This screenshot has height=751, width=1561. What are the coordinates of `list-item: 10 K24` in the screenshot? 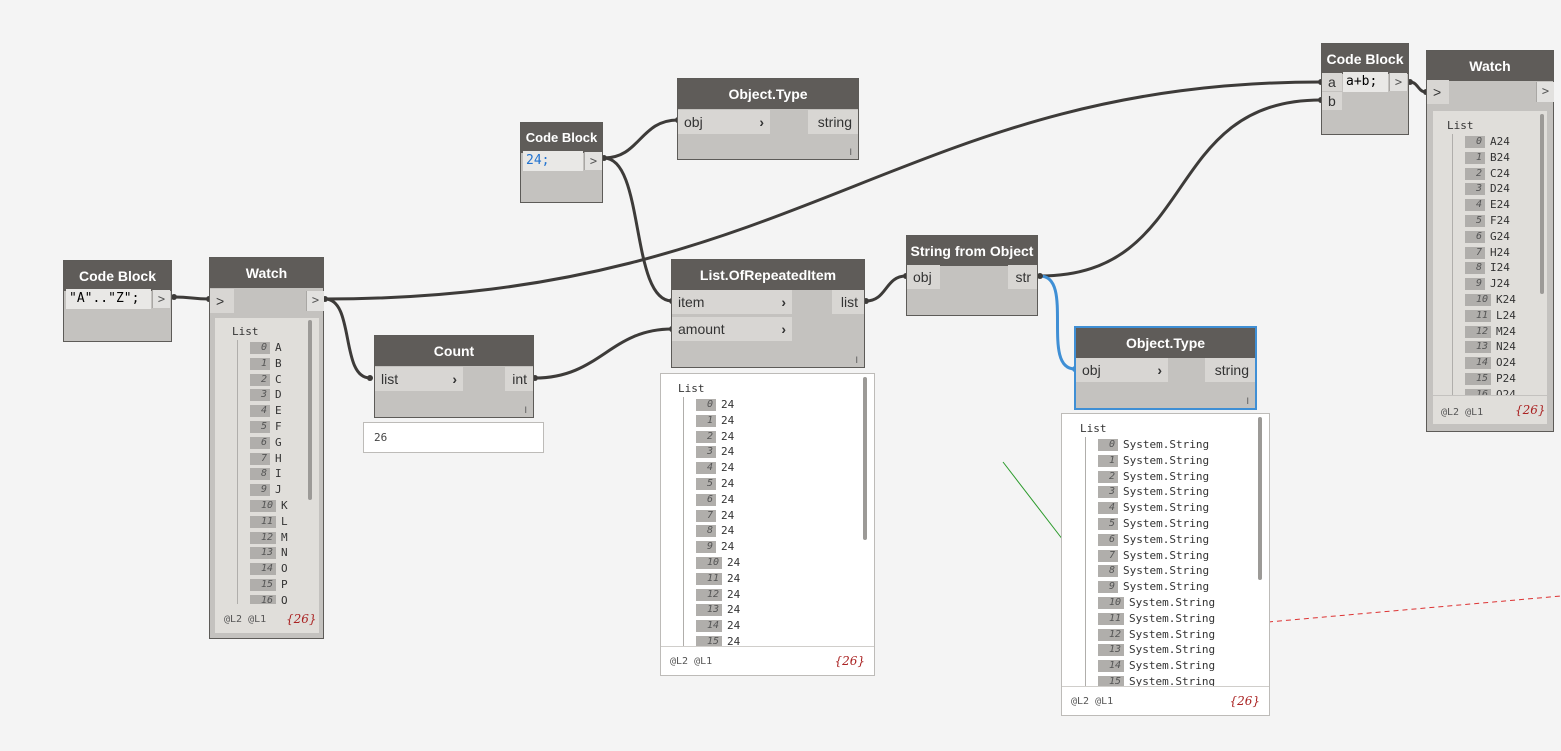 It's located at (1493, 300).